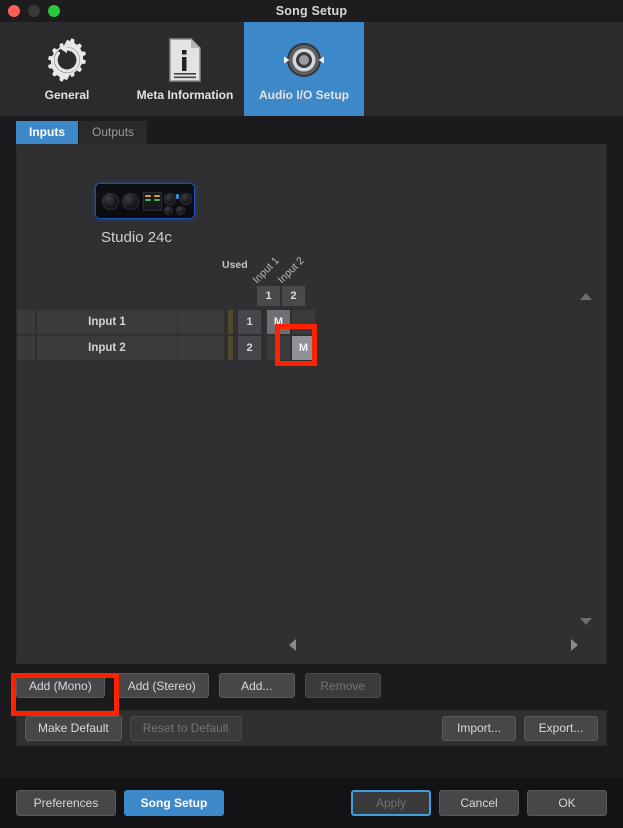  What do you see at coordinates (391, 803) in the screenshot?
I see `apply-button: Apply` at bounding box center [391, 803].